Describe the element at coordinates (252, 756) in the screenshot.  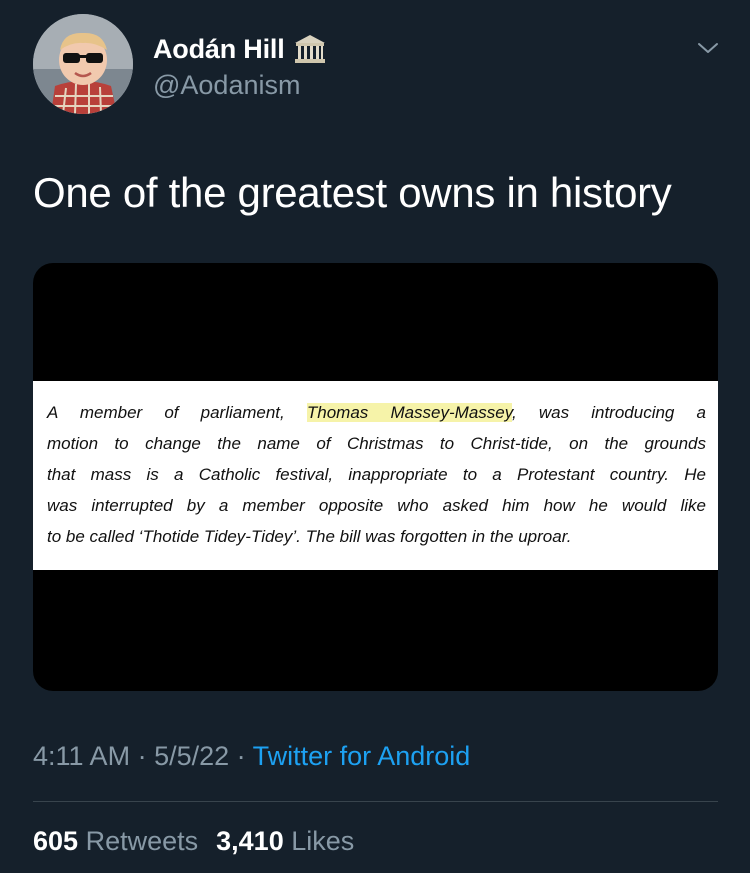
I see `tweet-metadata: 4:11 AM · 5/5/22 · Twitter for Android` at that location.